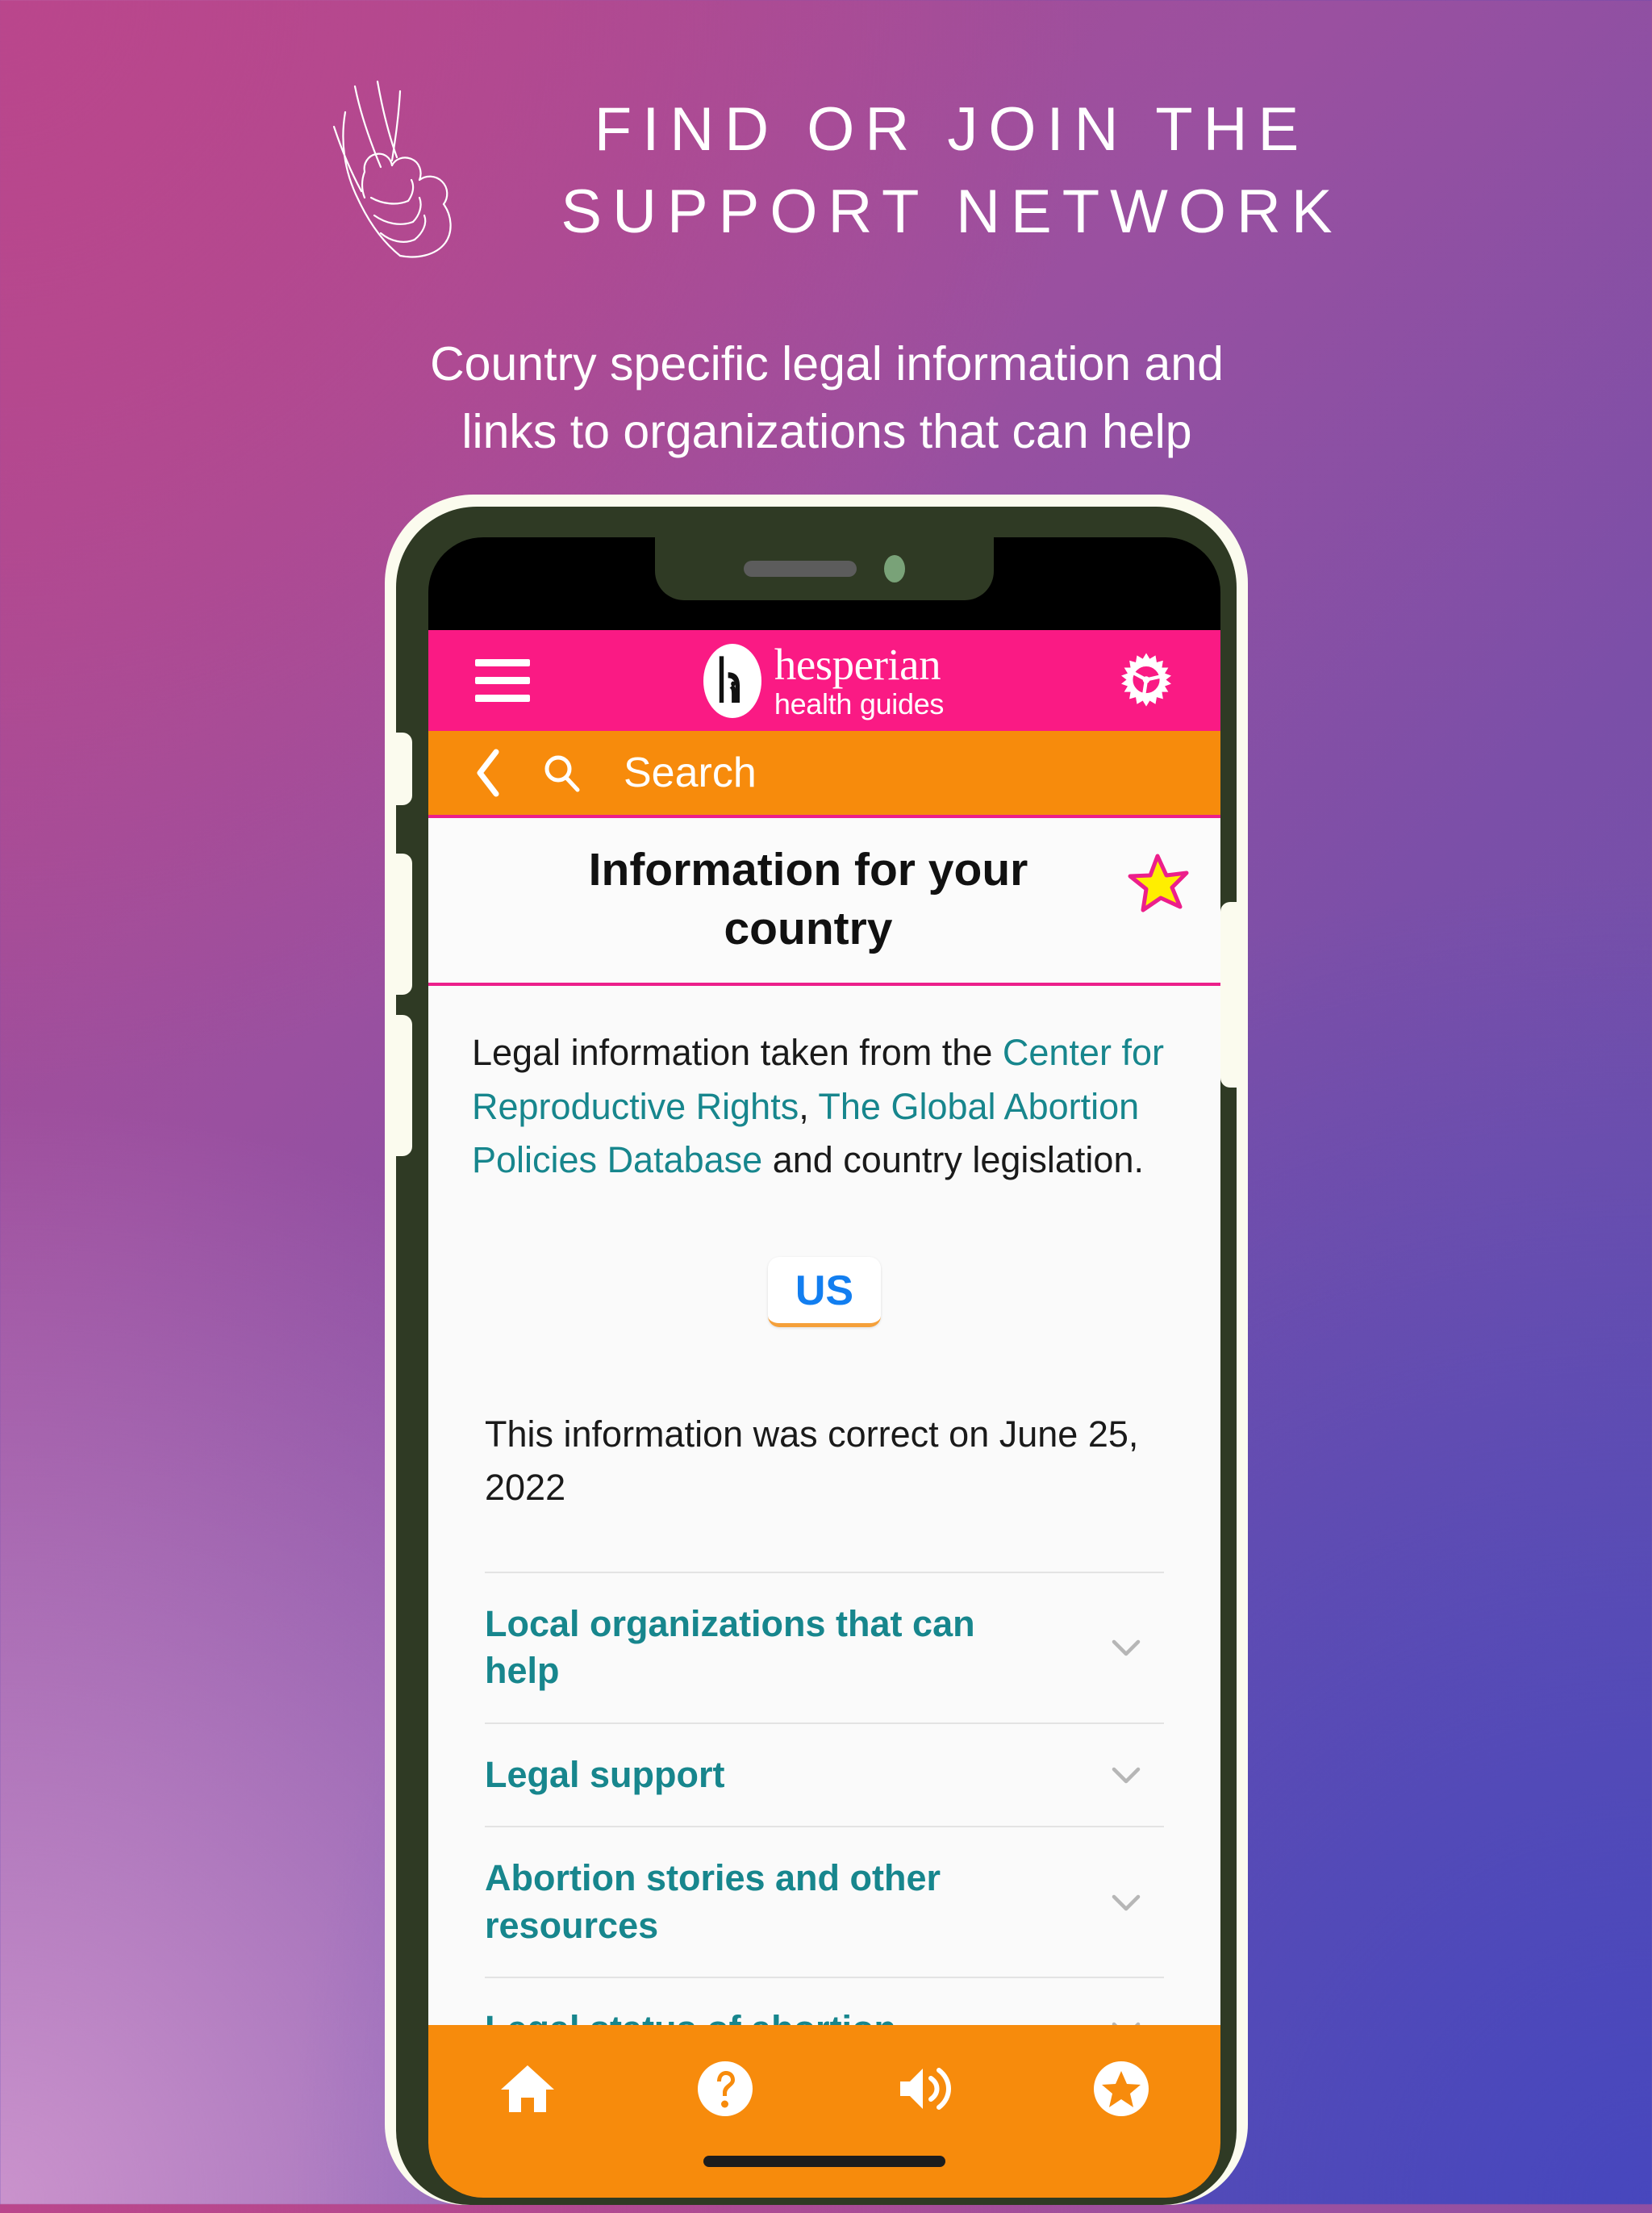 This screenshot has width=1652, height=2213. Describe the element at coordinates (730, 1647) in the screenshot. I see `accordion-label: Local organizations that can help` at that location.